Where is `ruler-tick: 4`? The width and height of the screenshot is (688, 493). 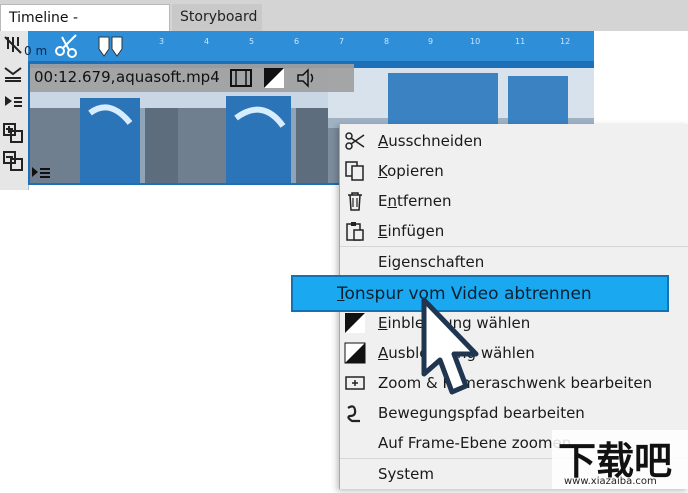
ruler-tick: 4 is located at coordinates (207, 41).